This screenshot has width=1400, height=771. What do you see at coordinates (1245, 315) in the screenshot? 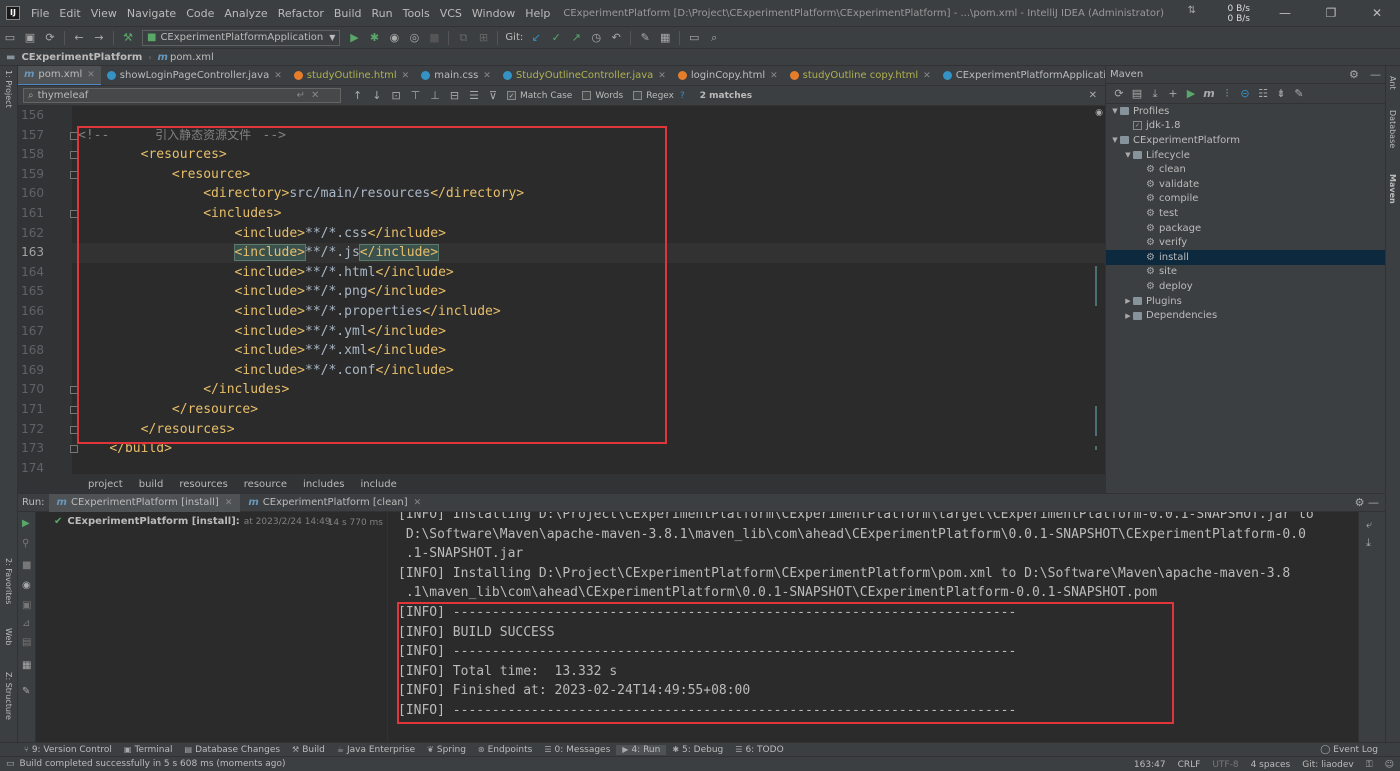
I see `maven-tree-item: ▶Dependencies` at bounding box center [1245, 315].